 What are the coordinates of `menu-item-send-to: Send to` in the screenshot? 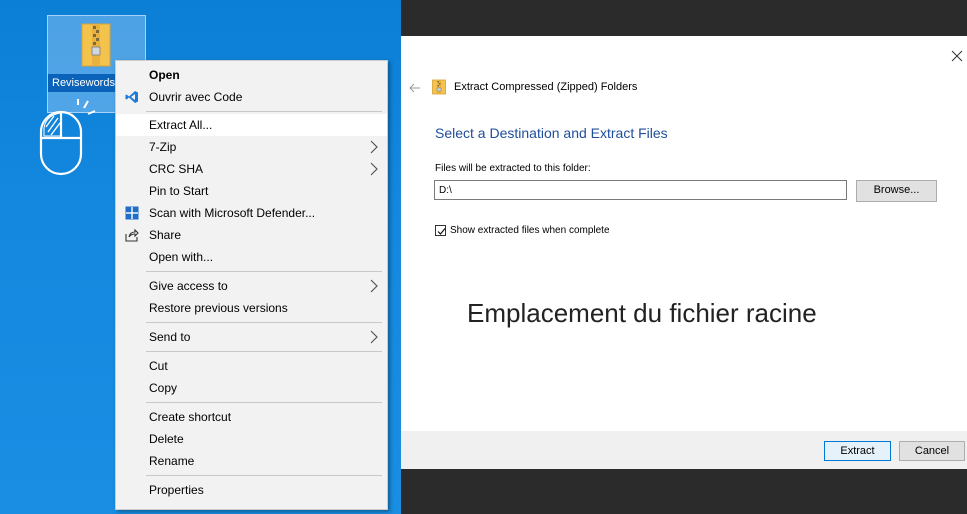 It's located at (251, 337).